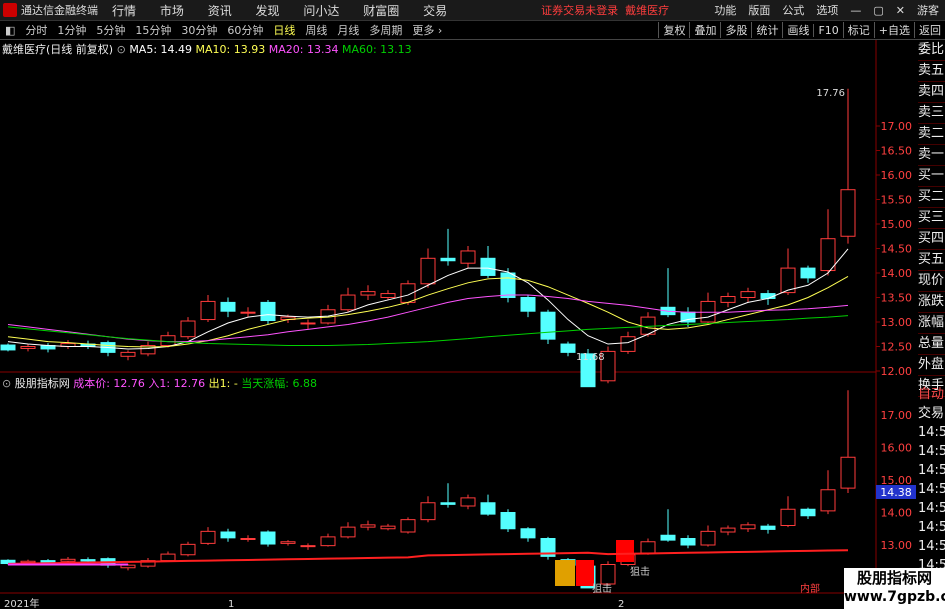  I want to click on menu-market: 市场, so click(172, 11).